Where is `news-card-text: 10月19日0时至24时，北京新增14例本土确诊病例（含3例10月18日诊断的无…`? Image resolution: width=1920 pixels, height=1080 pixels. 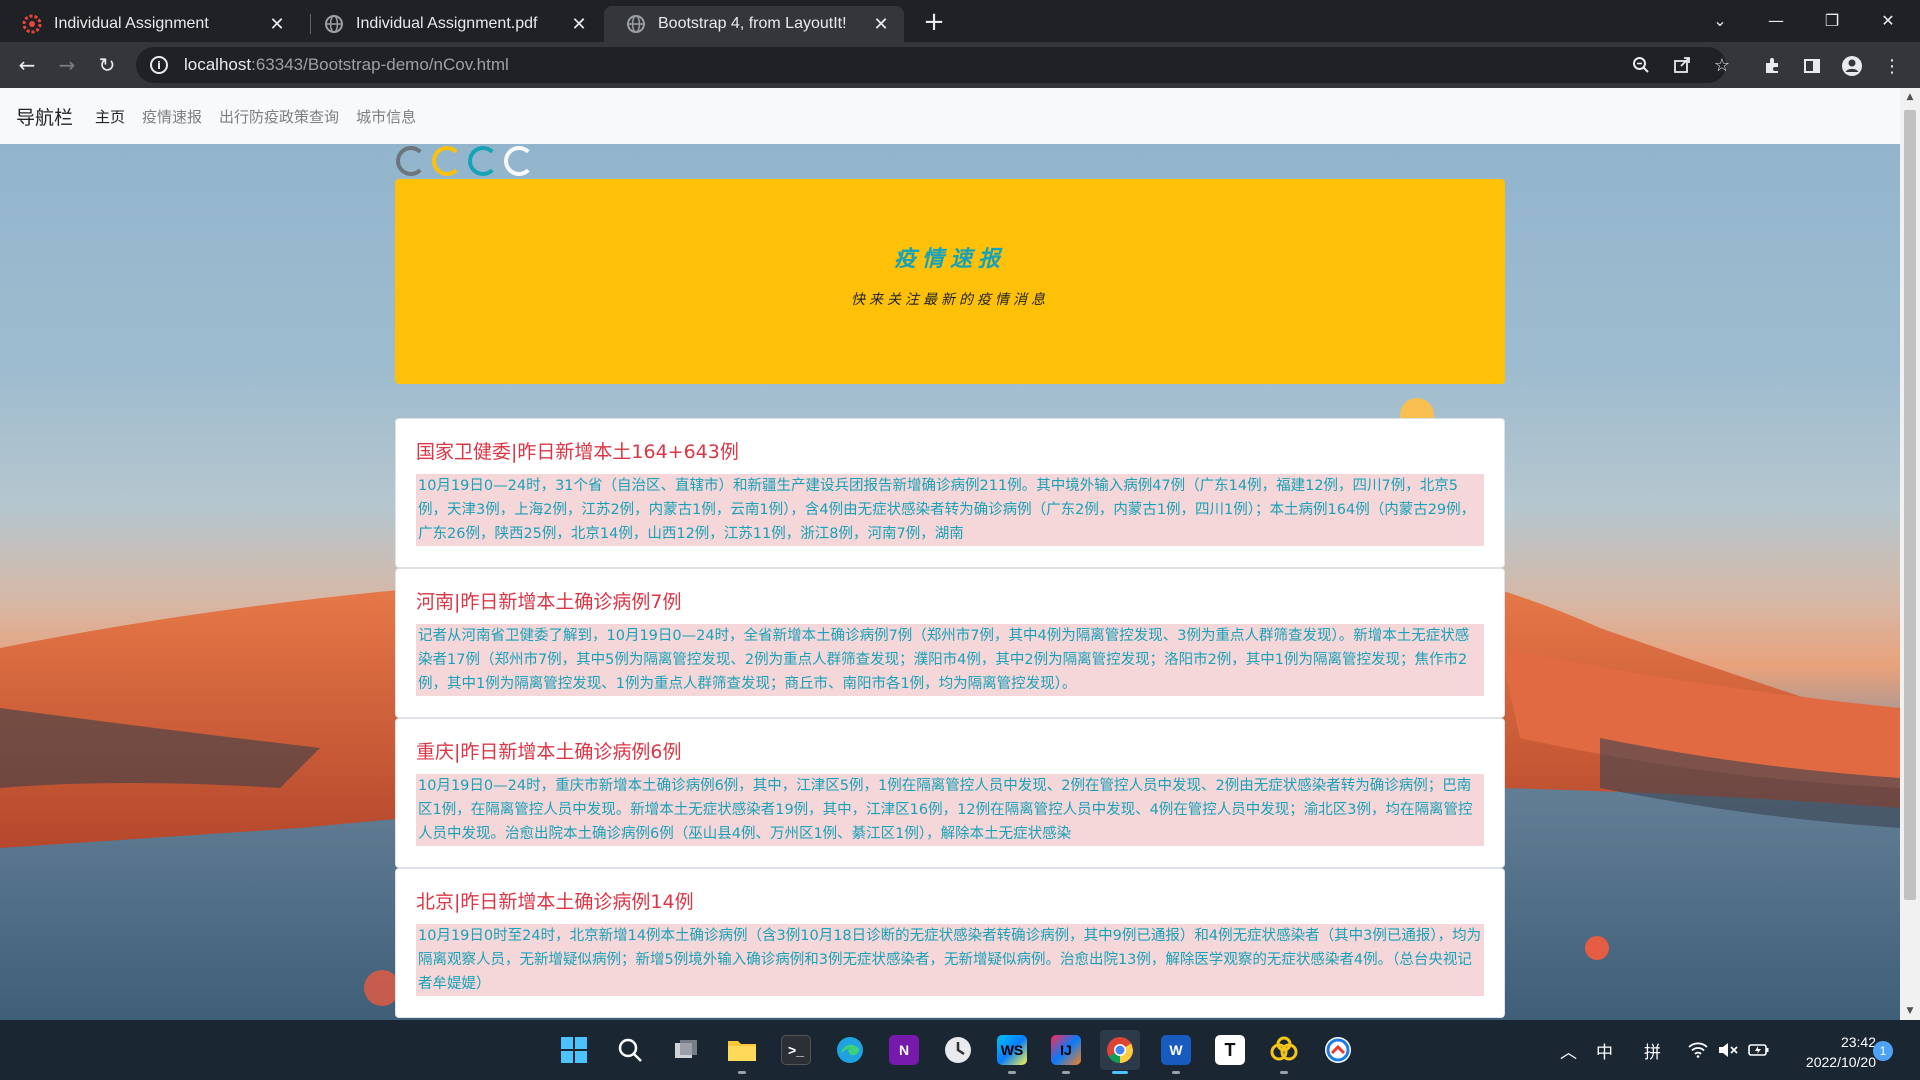 news-card-text: 10月19日0时至24时，北京新增14例本土确诊病例（含3例10月18日诊断的无… is located at coordinates (950, 960).